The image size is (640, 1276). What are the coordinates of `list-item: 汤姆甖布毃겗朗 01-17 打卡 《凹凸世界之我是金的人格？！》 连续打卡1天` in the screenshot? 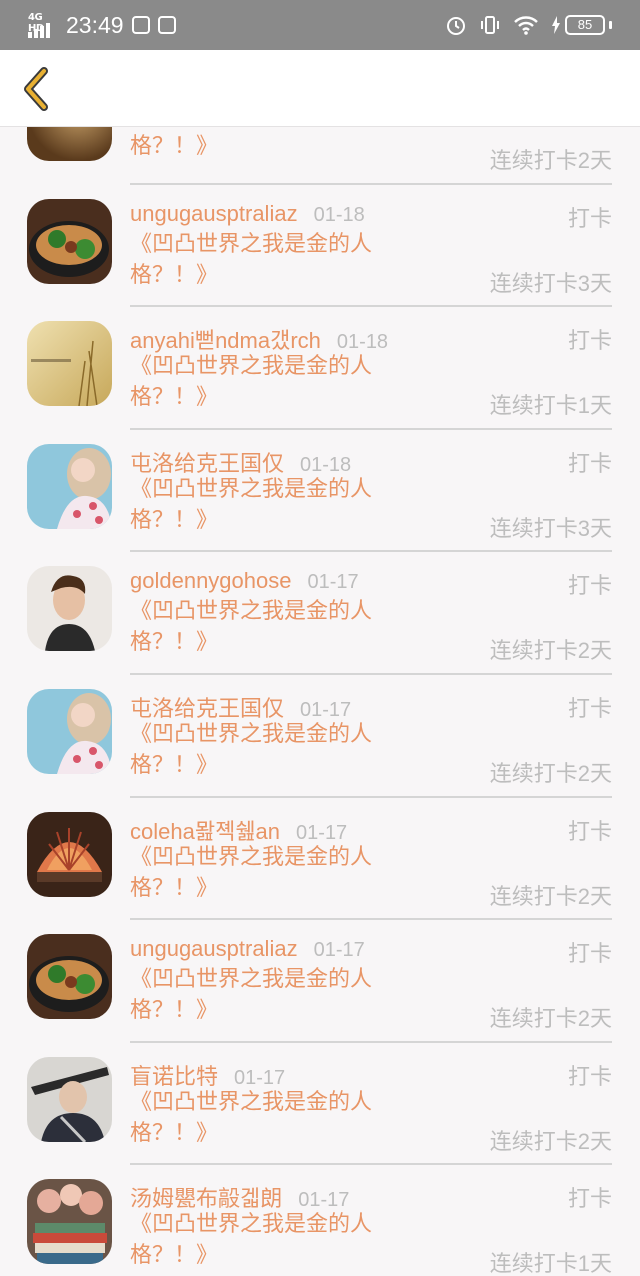 It's located at (320, 1220).